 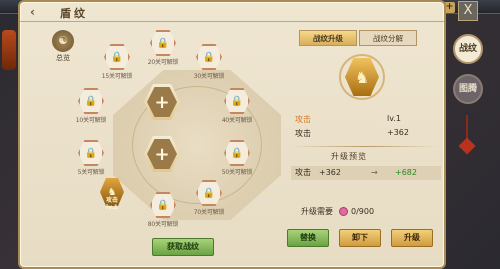 I want to click on rune-name: 攻击, so click(x=303, y=119).